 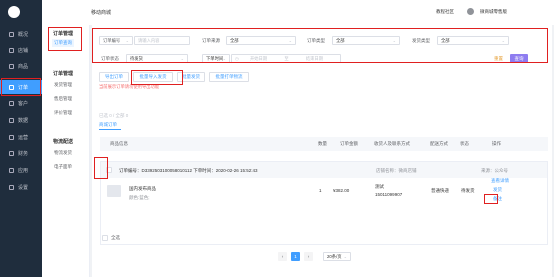 I want to click on order-icon, so click(x=11, y=87).